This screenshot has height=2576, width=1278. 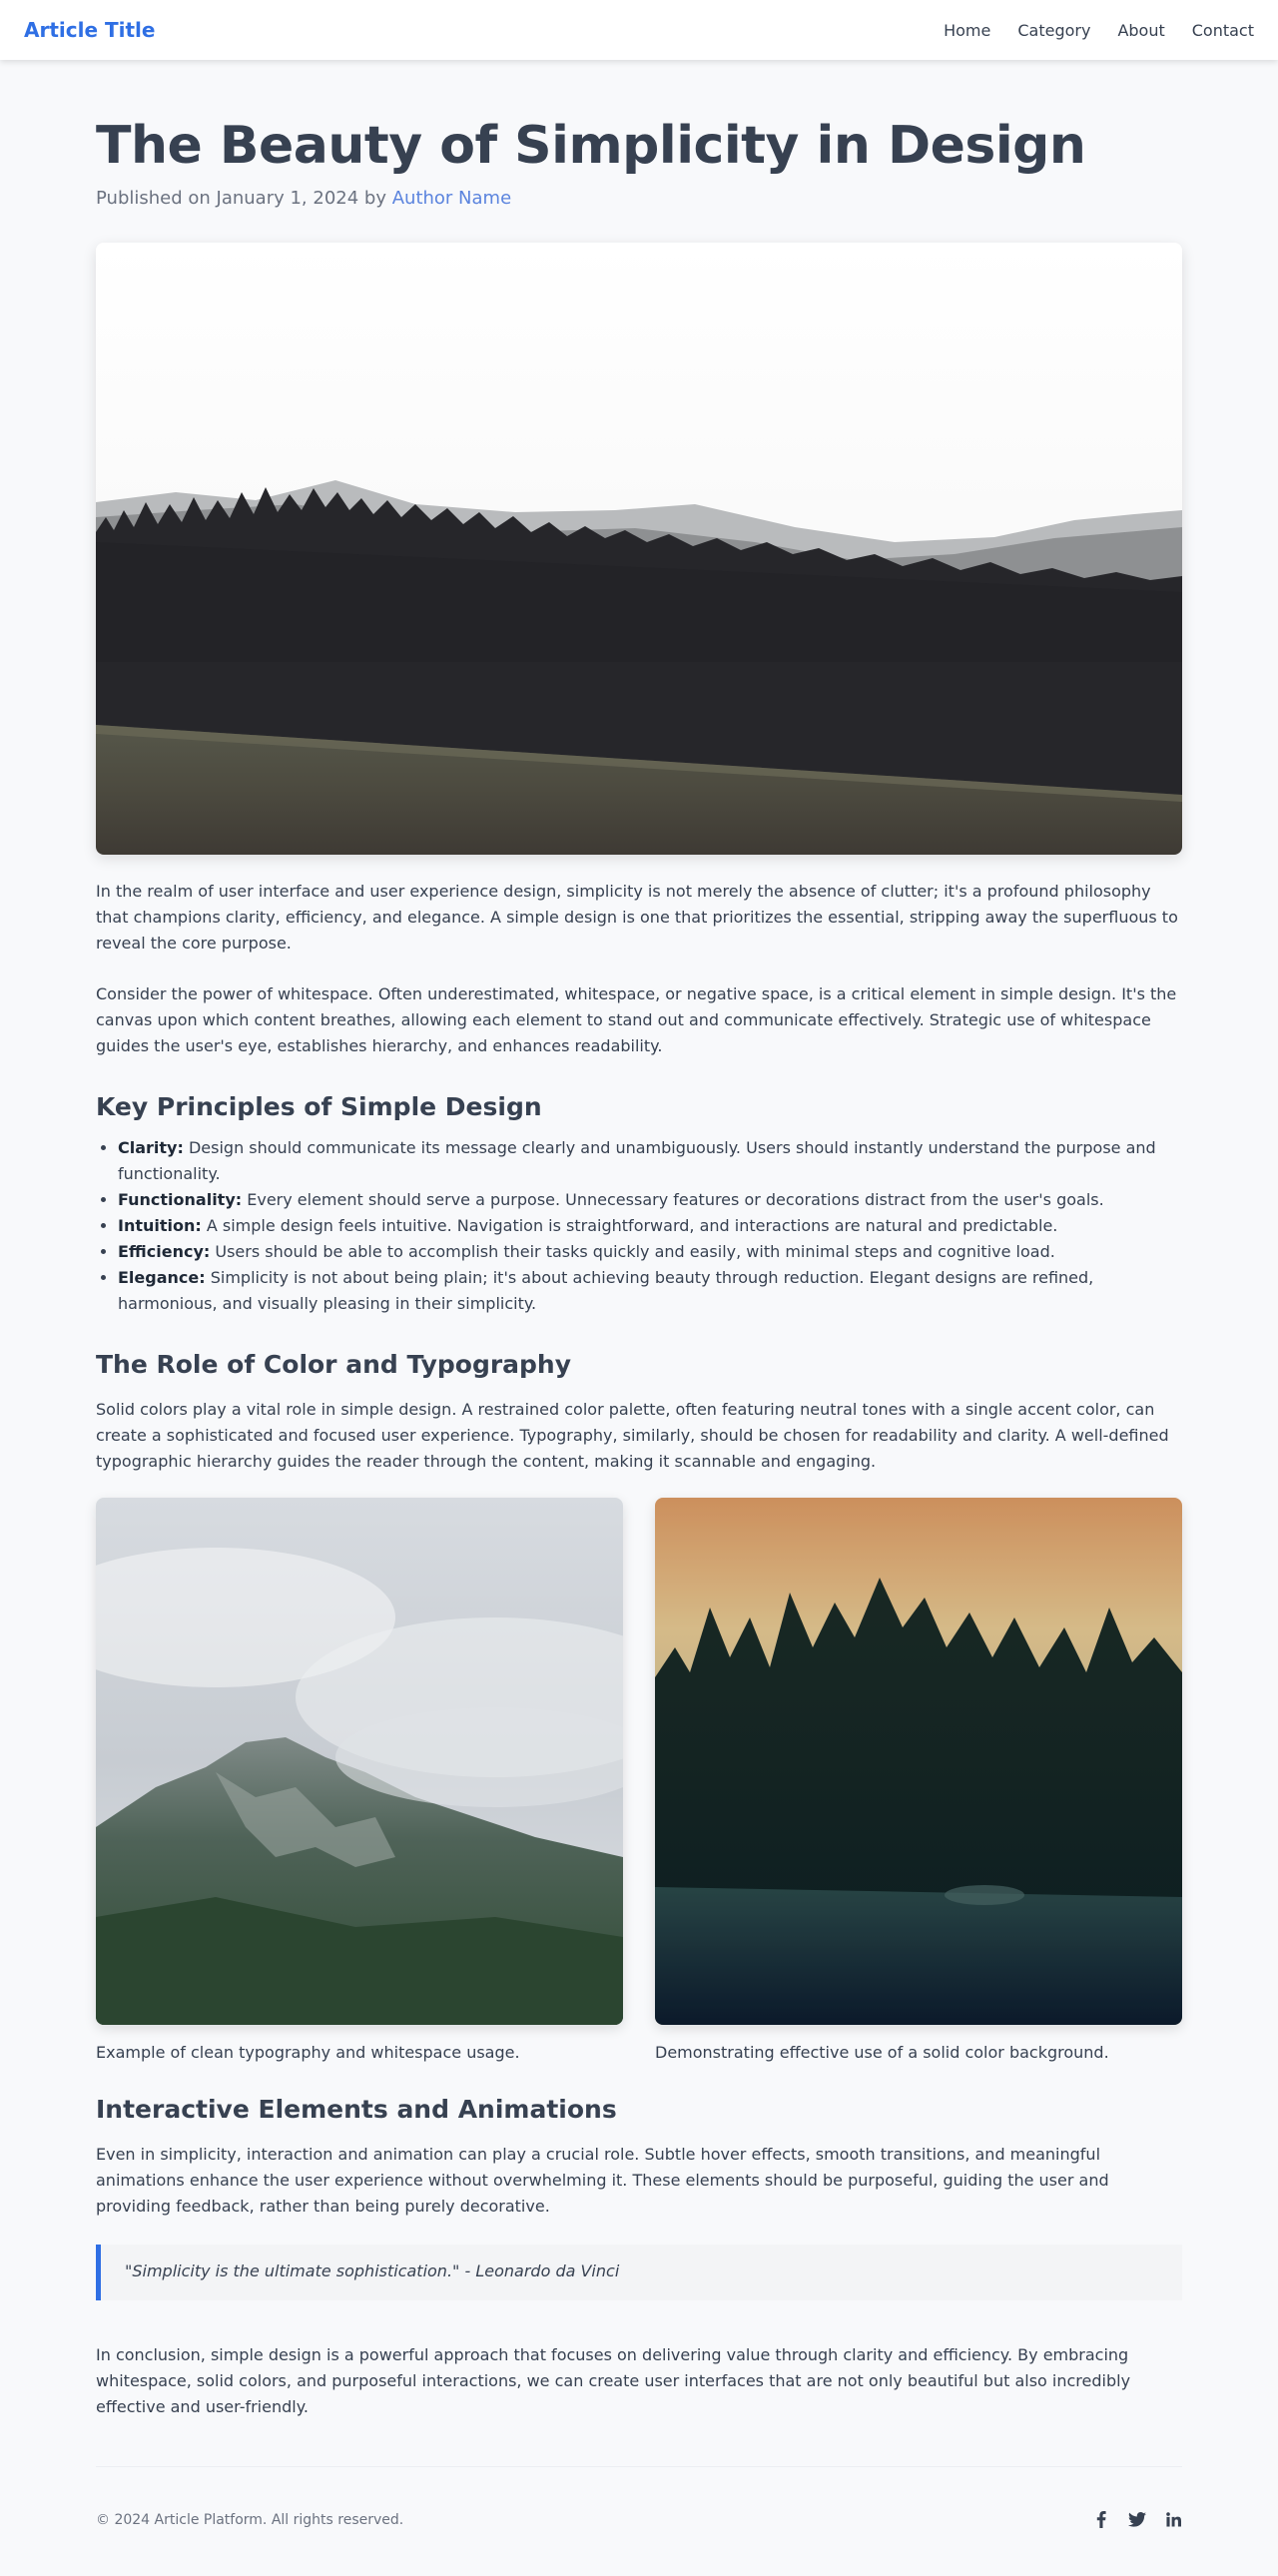 I want to click on principle-term: Efficiency:, so click(x=164, y=1252).